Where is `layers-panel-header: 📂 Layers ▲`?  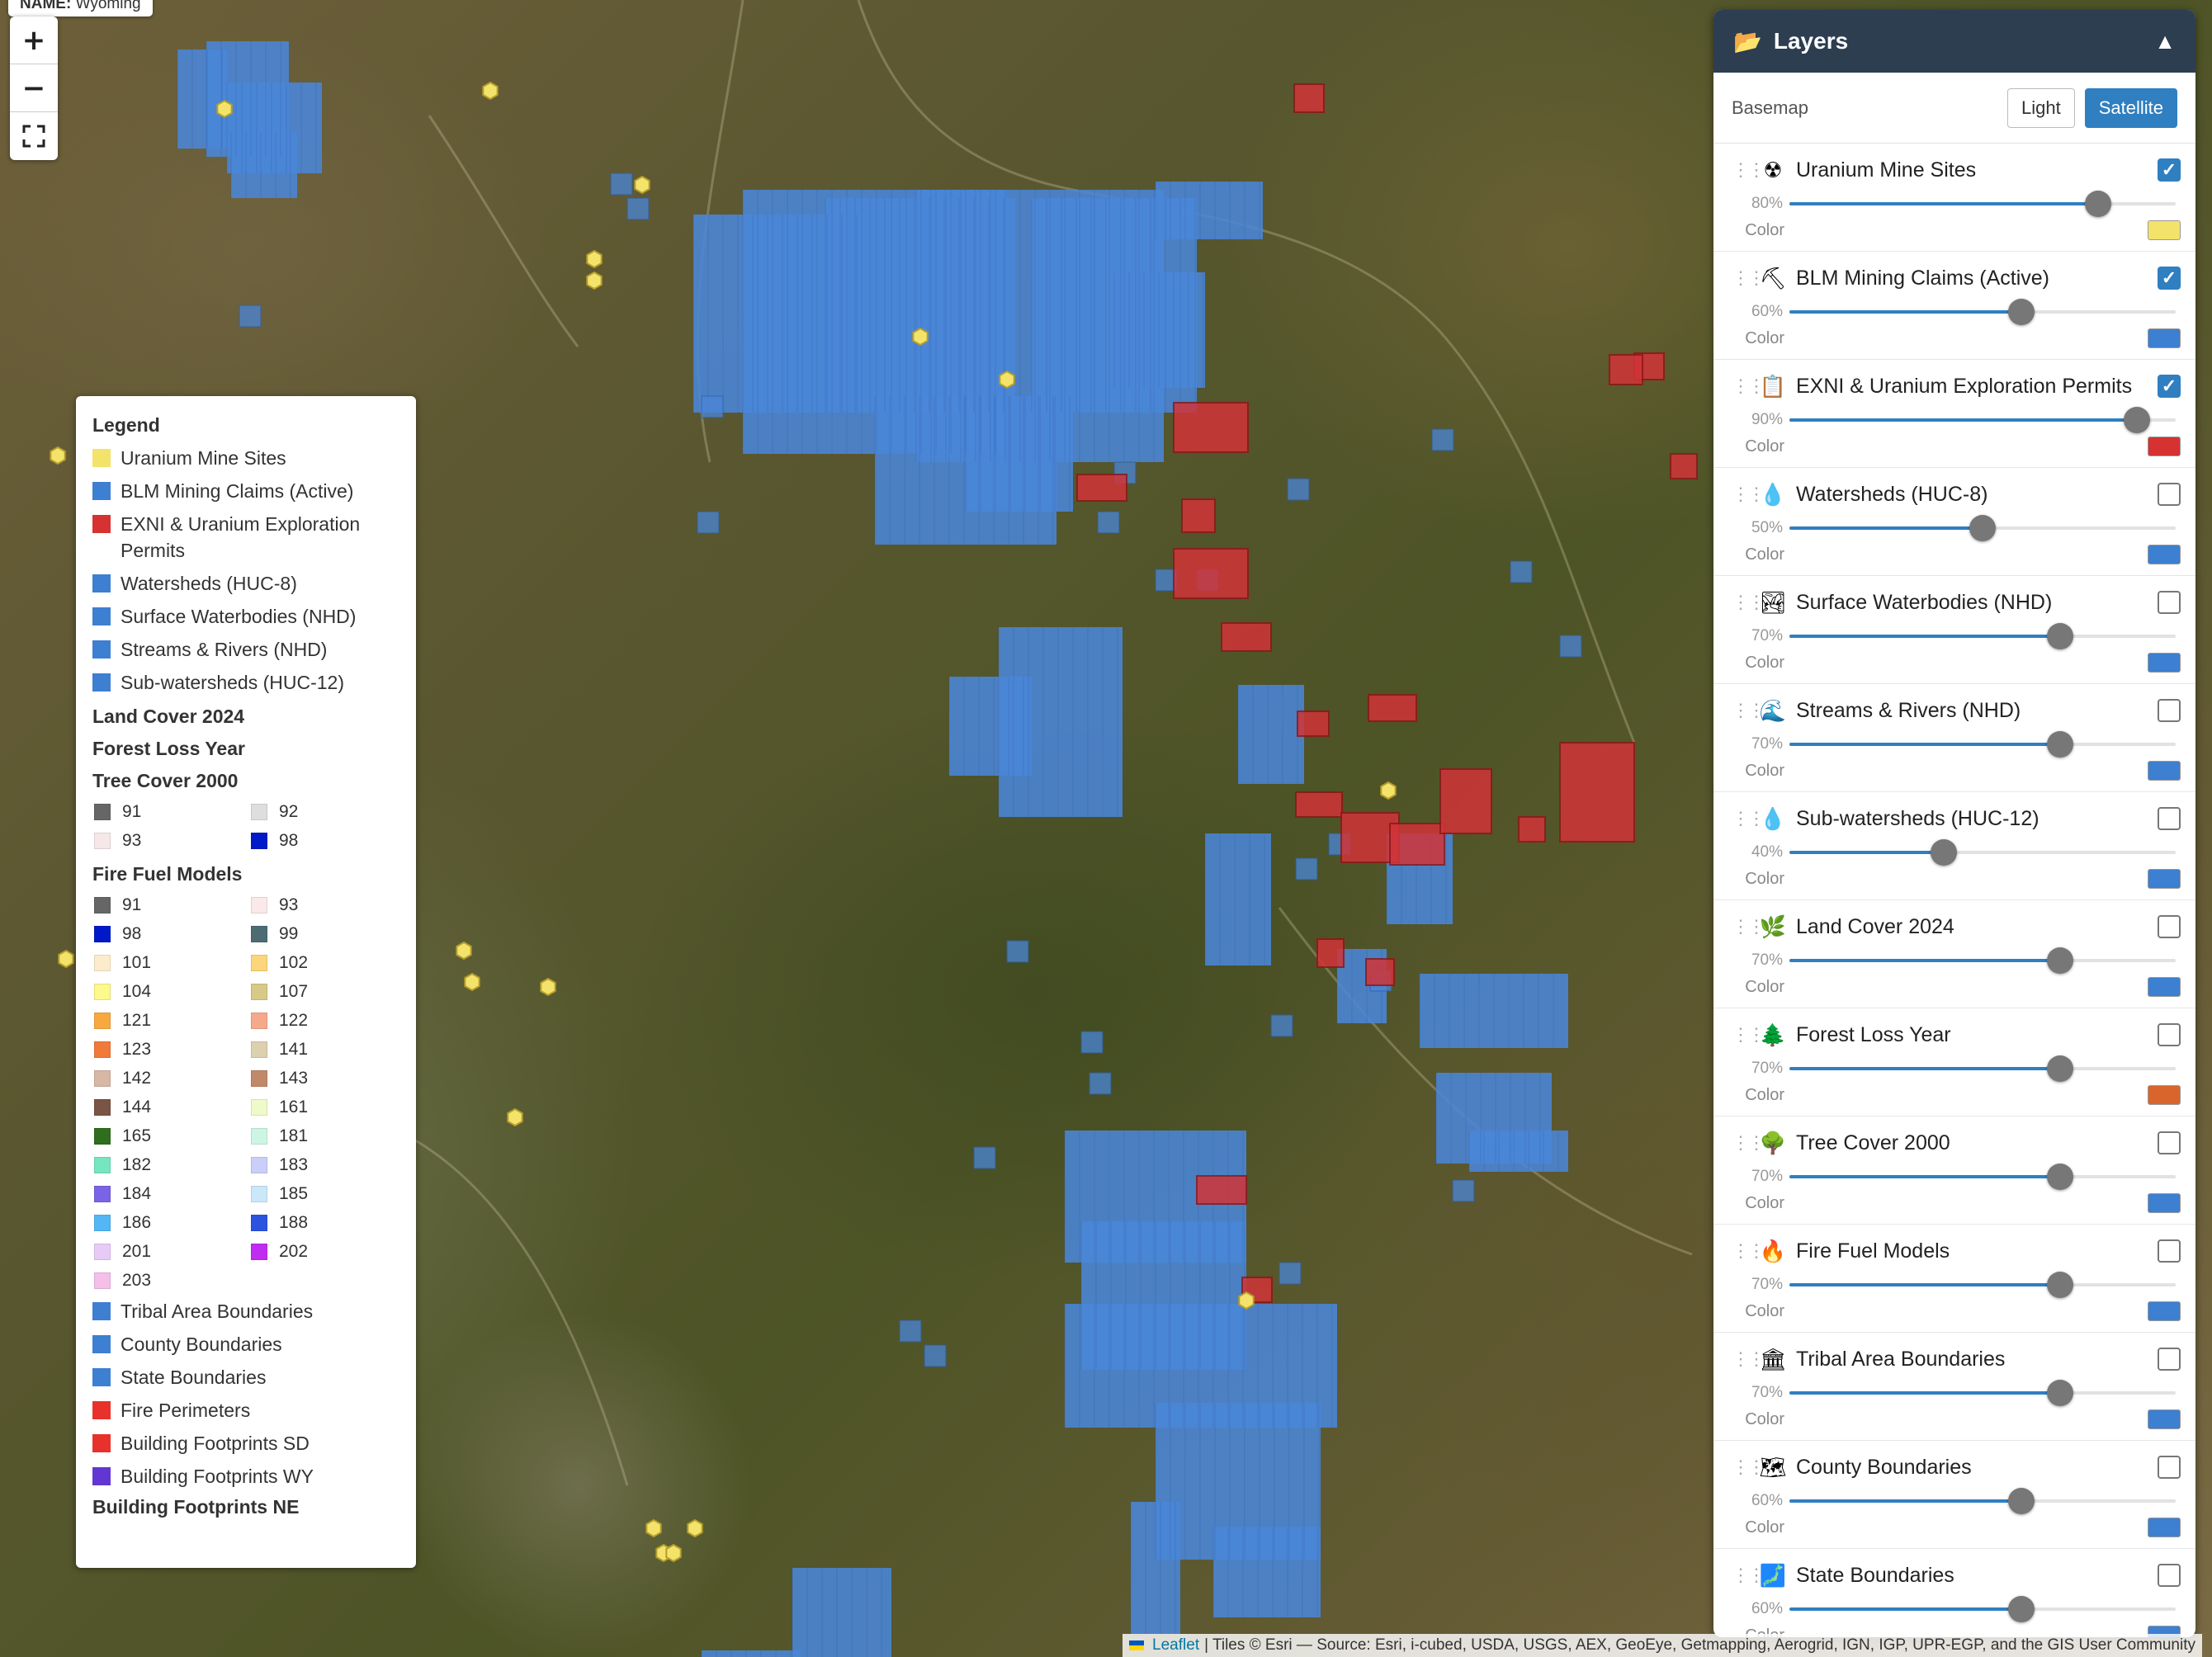 layers-panel-header: 📂 Layers ▲ is located at coordinates (1954, 41).